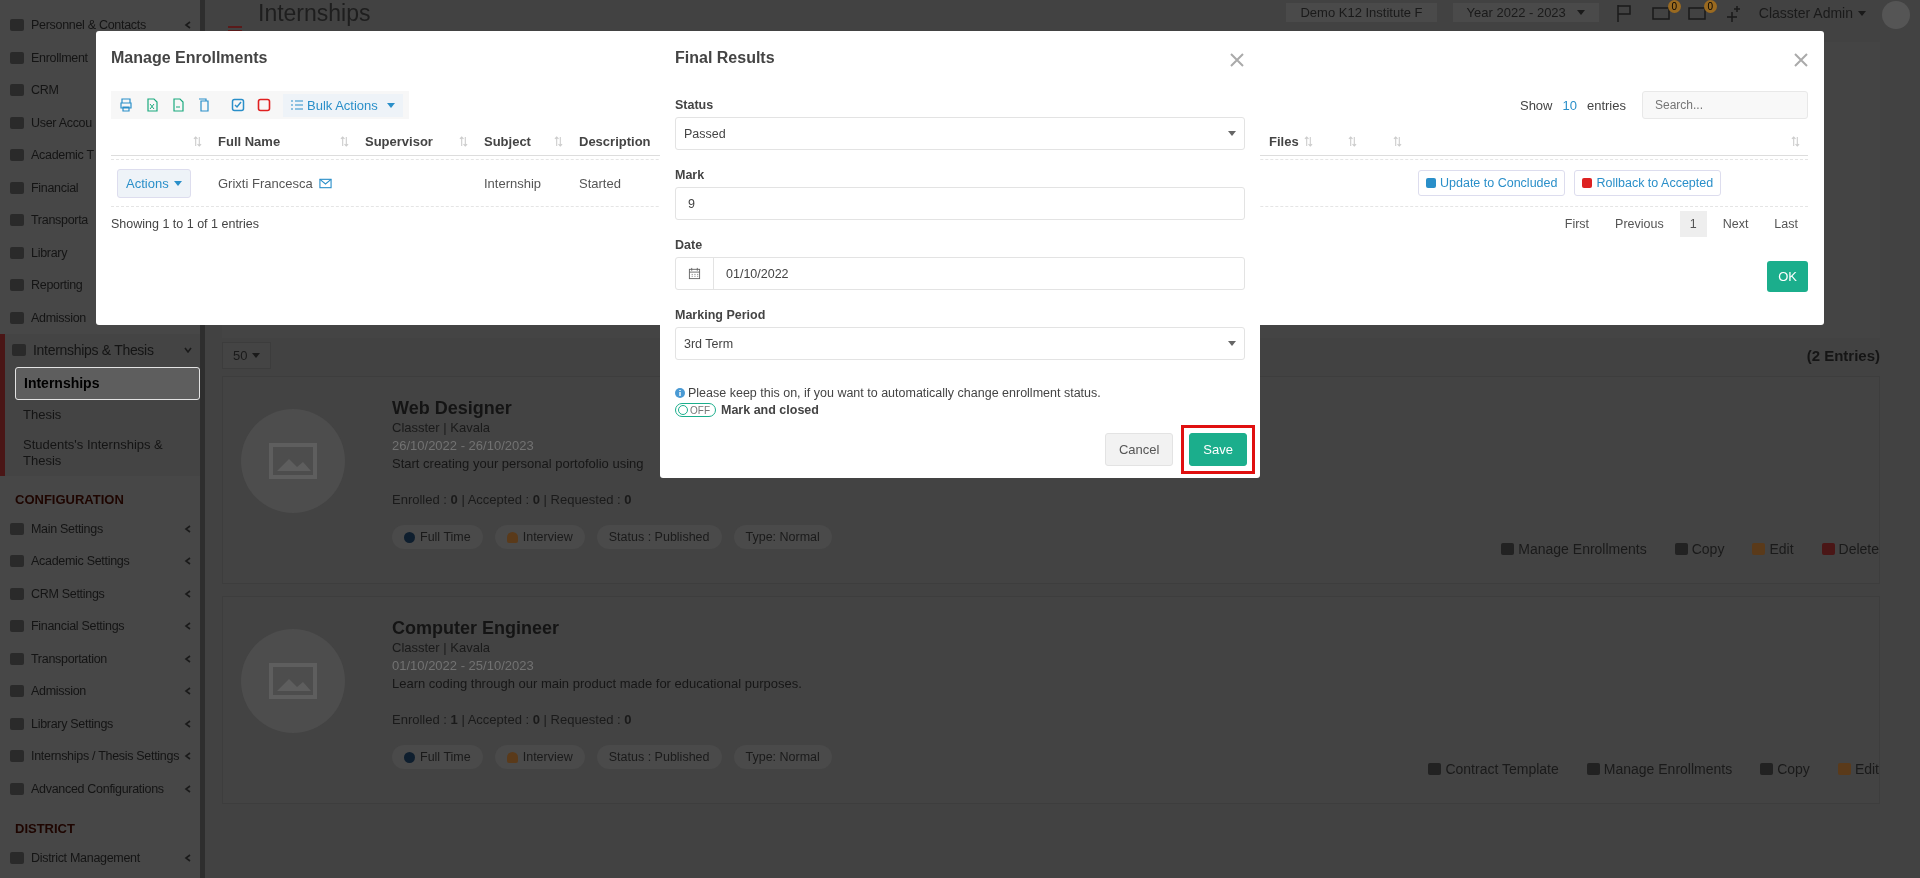 Image resolution: width=1920 pixels, height=878 pixels. I want to click on field-label: Status, so click(694, 105).